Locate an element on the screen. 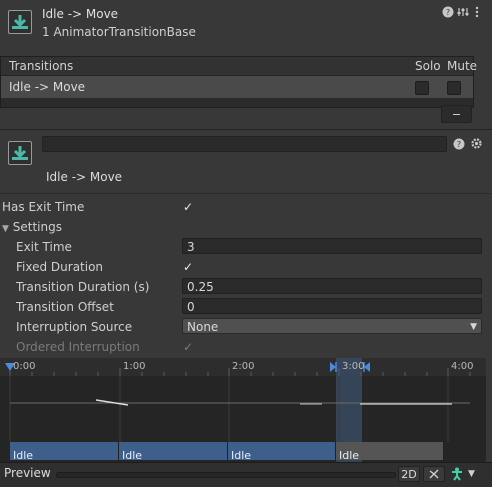  interruption-source-label: Interruption Source is located at coordinates (74, 327).